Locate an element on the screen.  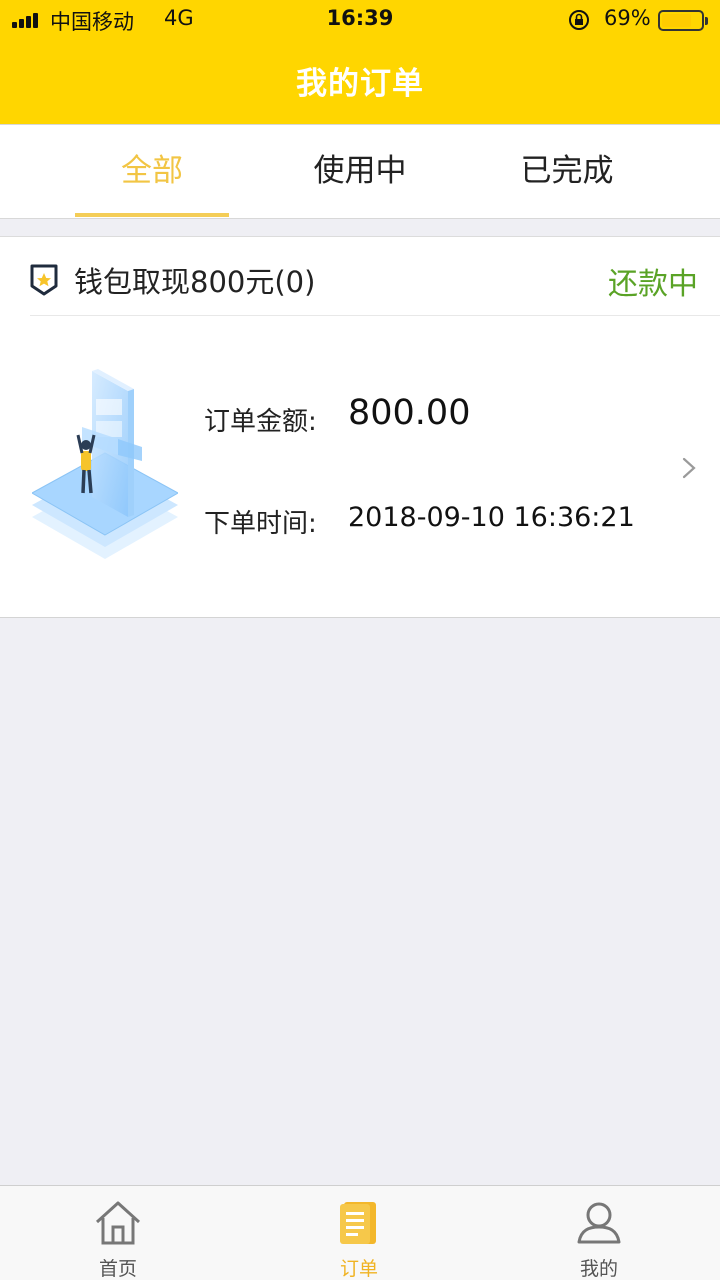
battery-percent: 69% is located at coordinates (627, 18).